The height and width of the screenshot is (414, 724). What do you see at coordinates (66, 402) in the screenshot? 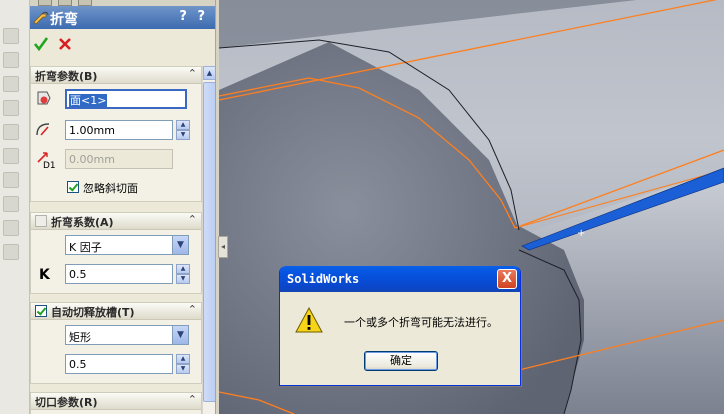
I see `group-title: 切口参数(R)` at bounding box center [66, 402].